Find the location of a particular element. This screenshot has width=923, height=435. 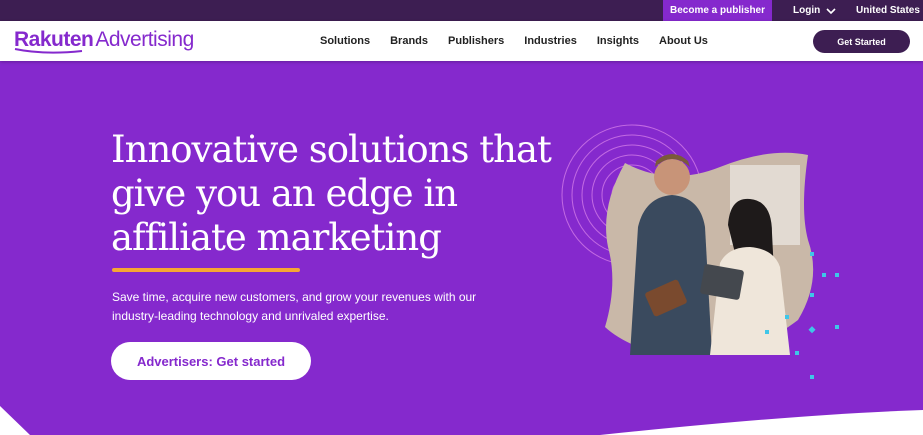

nav-publishers: Publishers is located at coordinates (476, 41).